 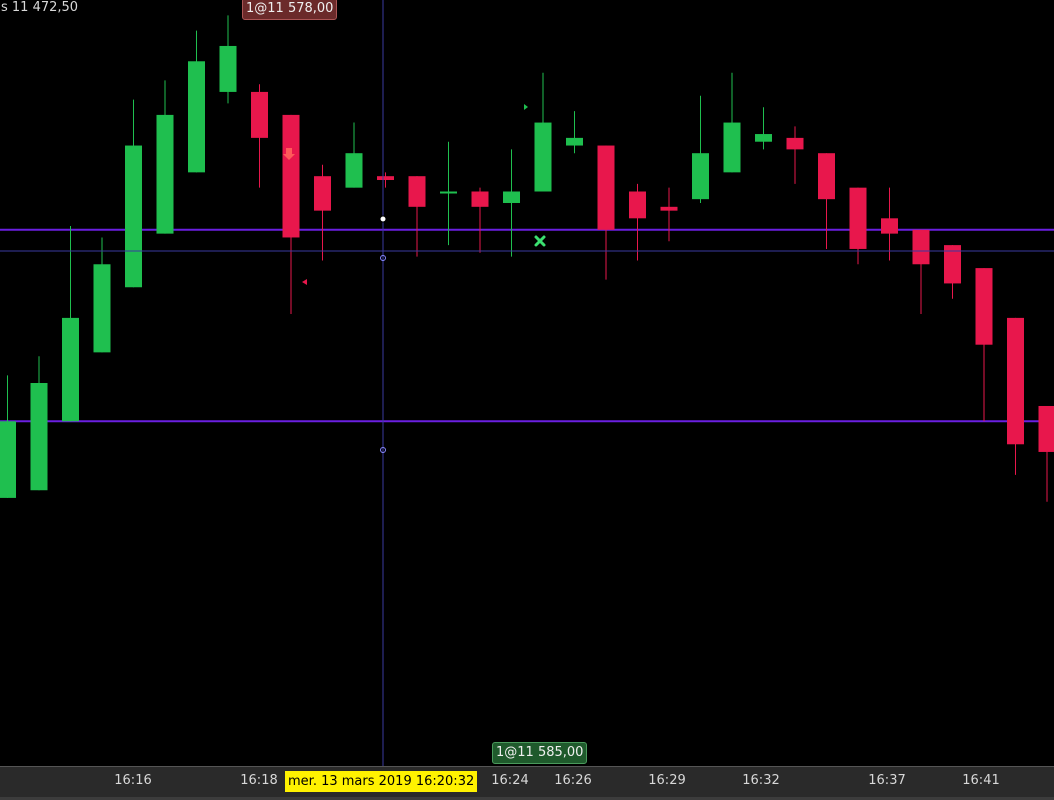 I want to click on crosshair-time-label: mer. 13 mars 2019 16:20:32, so click(x=381, y=781).